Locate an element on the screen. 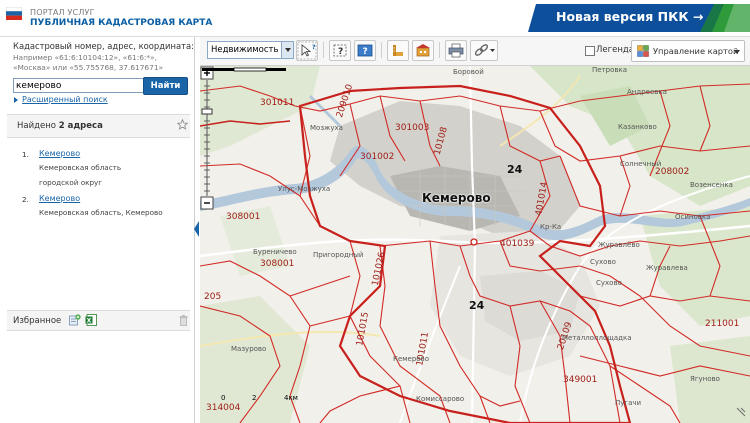 This screenshot has width=750, height=423. info-icon: ? is located at coordinates (365, 50).